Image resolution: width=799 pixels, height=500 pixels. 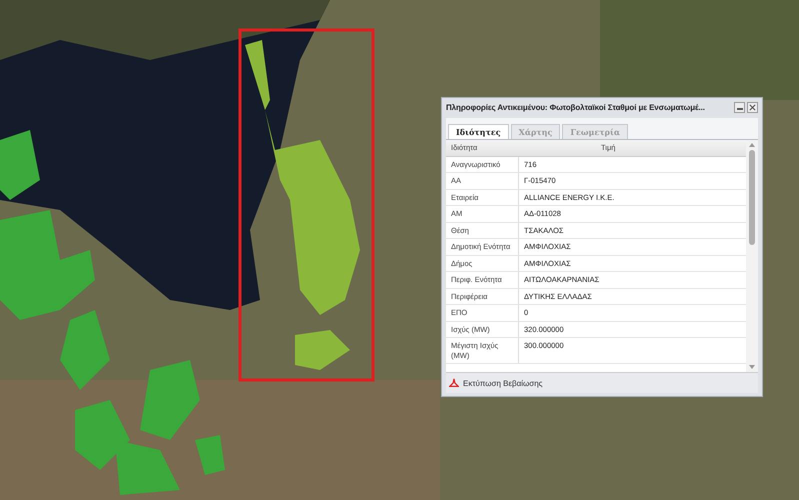 I want to click on tab: Ιδιότητες, so click(x=478, y=131).